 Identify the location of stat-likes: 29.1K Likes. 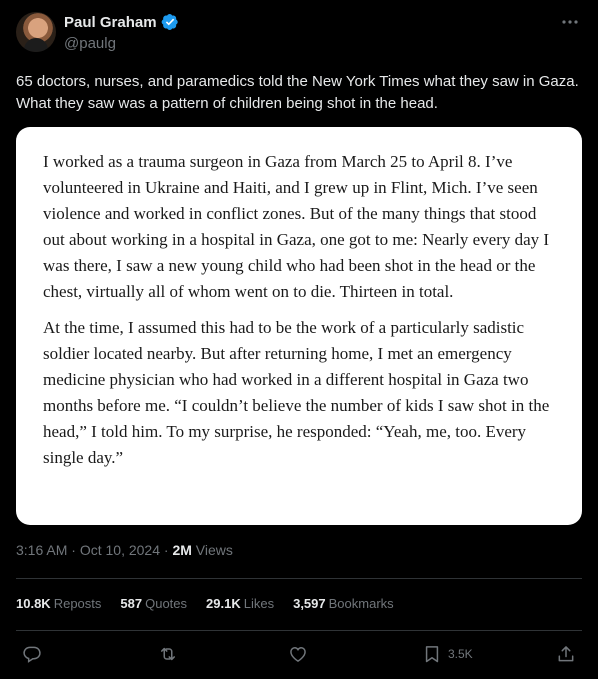
(240, 603).